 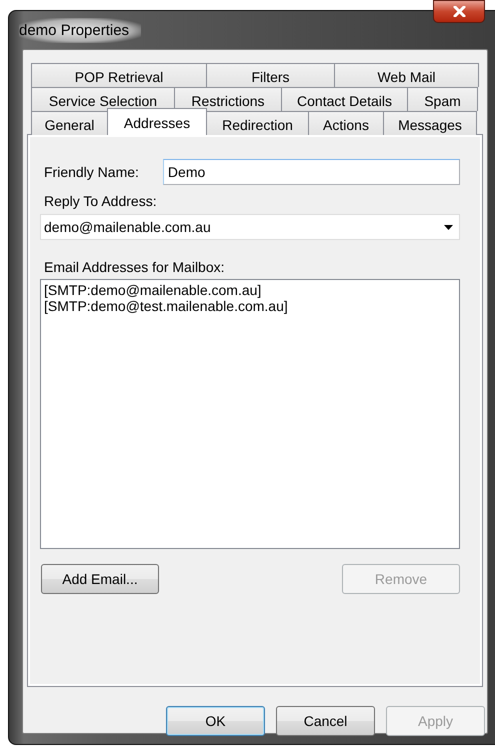 I want to click on tab: Web Mail, so click(x=406, y=75).